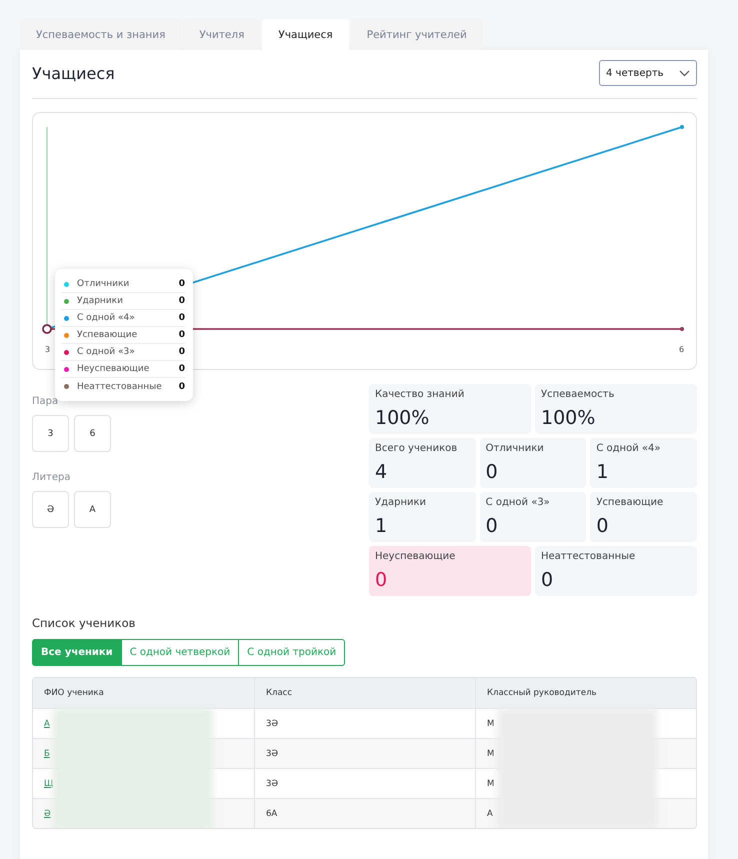 This screenshot has height=859, width=738. What do you see at coordinates (415, 556) in the screenshot?
I see `stat-label: Неуспевающие` at bounding box center [415, 556].